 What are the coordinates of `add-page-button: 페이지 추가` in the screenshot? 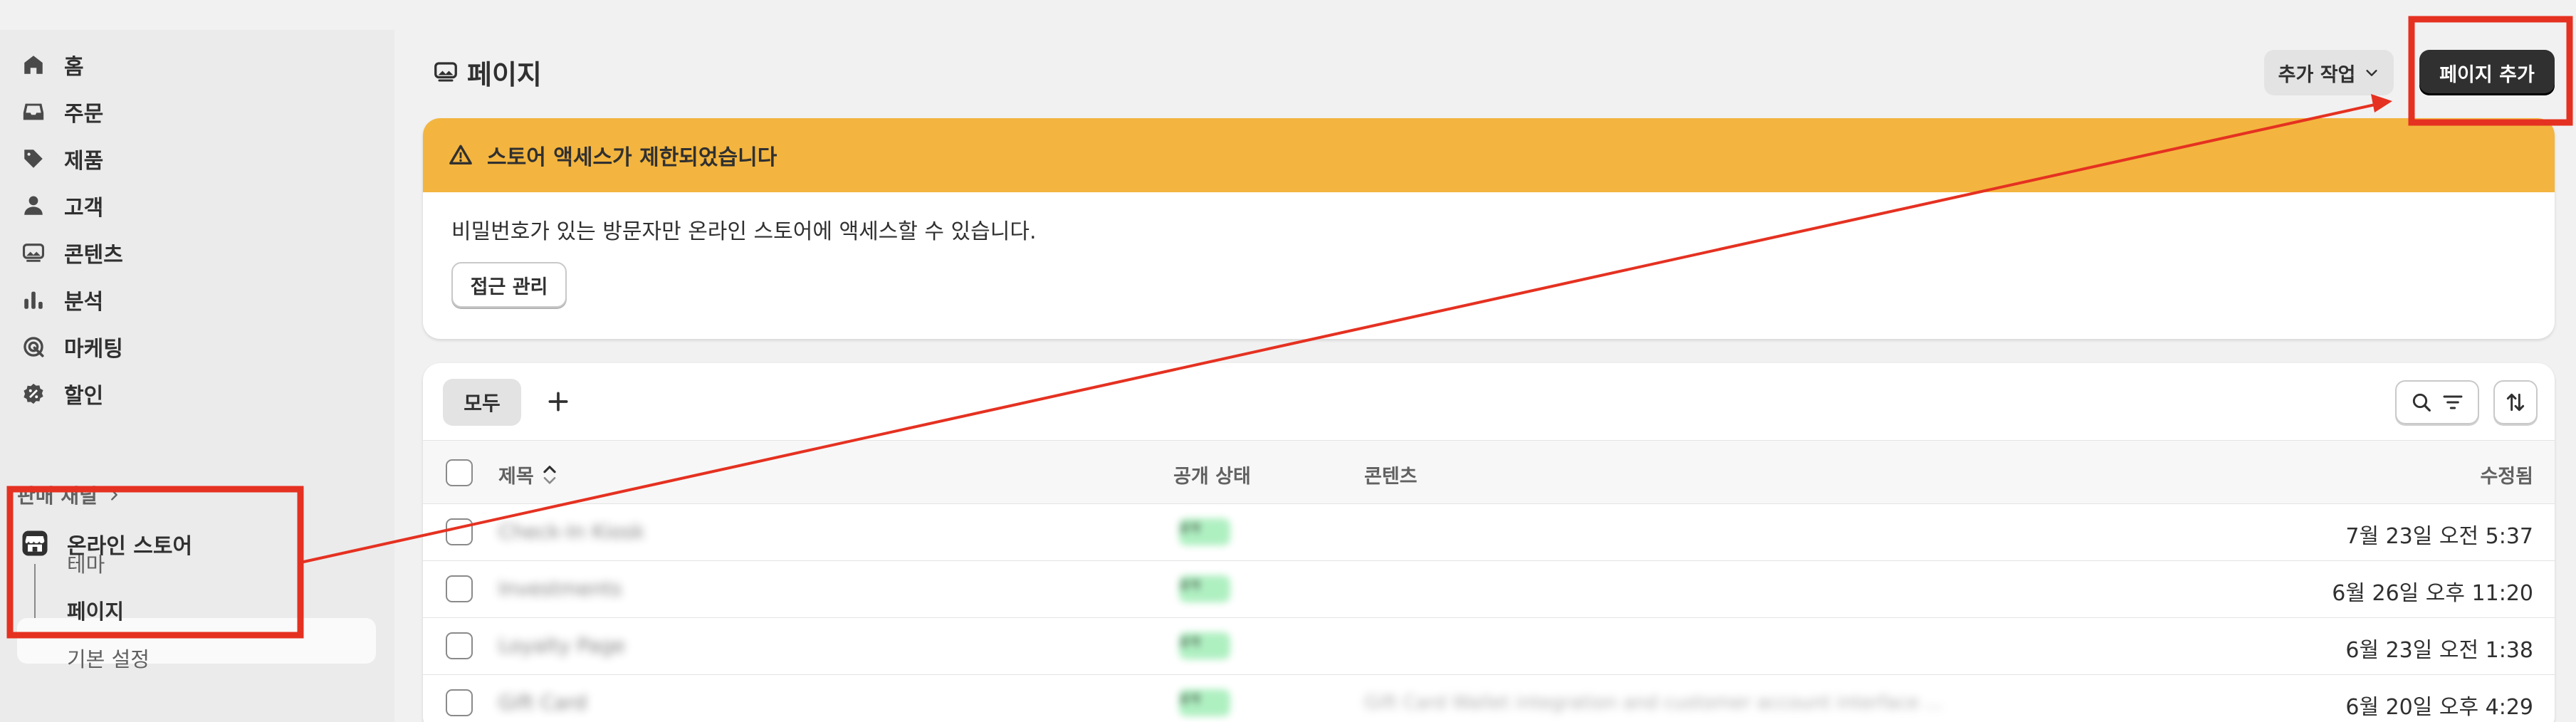 It's located at (2487, 72).